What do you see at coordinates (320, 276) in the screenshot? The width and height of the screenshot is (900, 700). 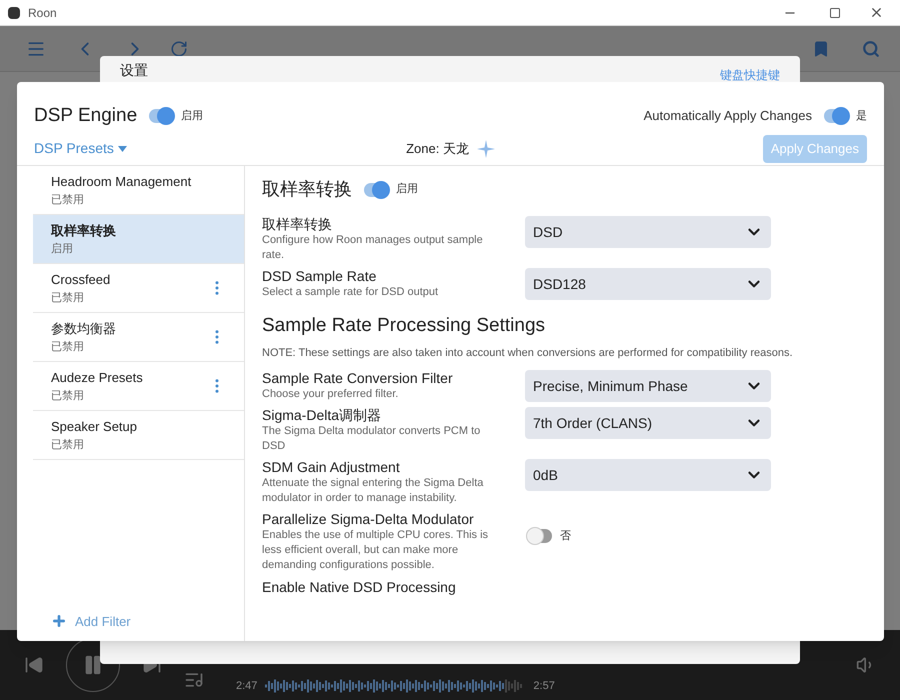 I see `setting-label: DSD Sample Rate` at bounding box center [320, 276].